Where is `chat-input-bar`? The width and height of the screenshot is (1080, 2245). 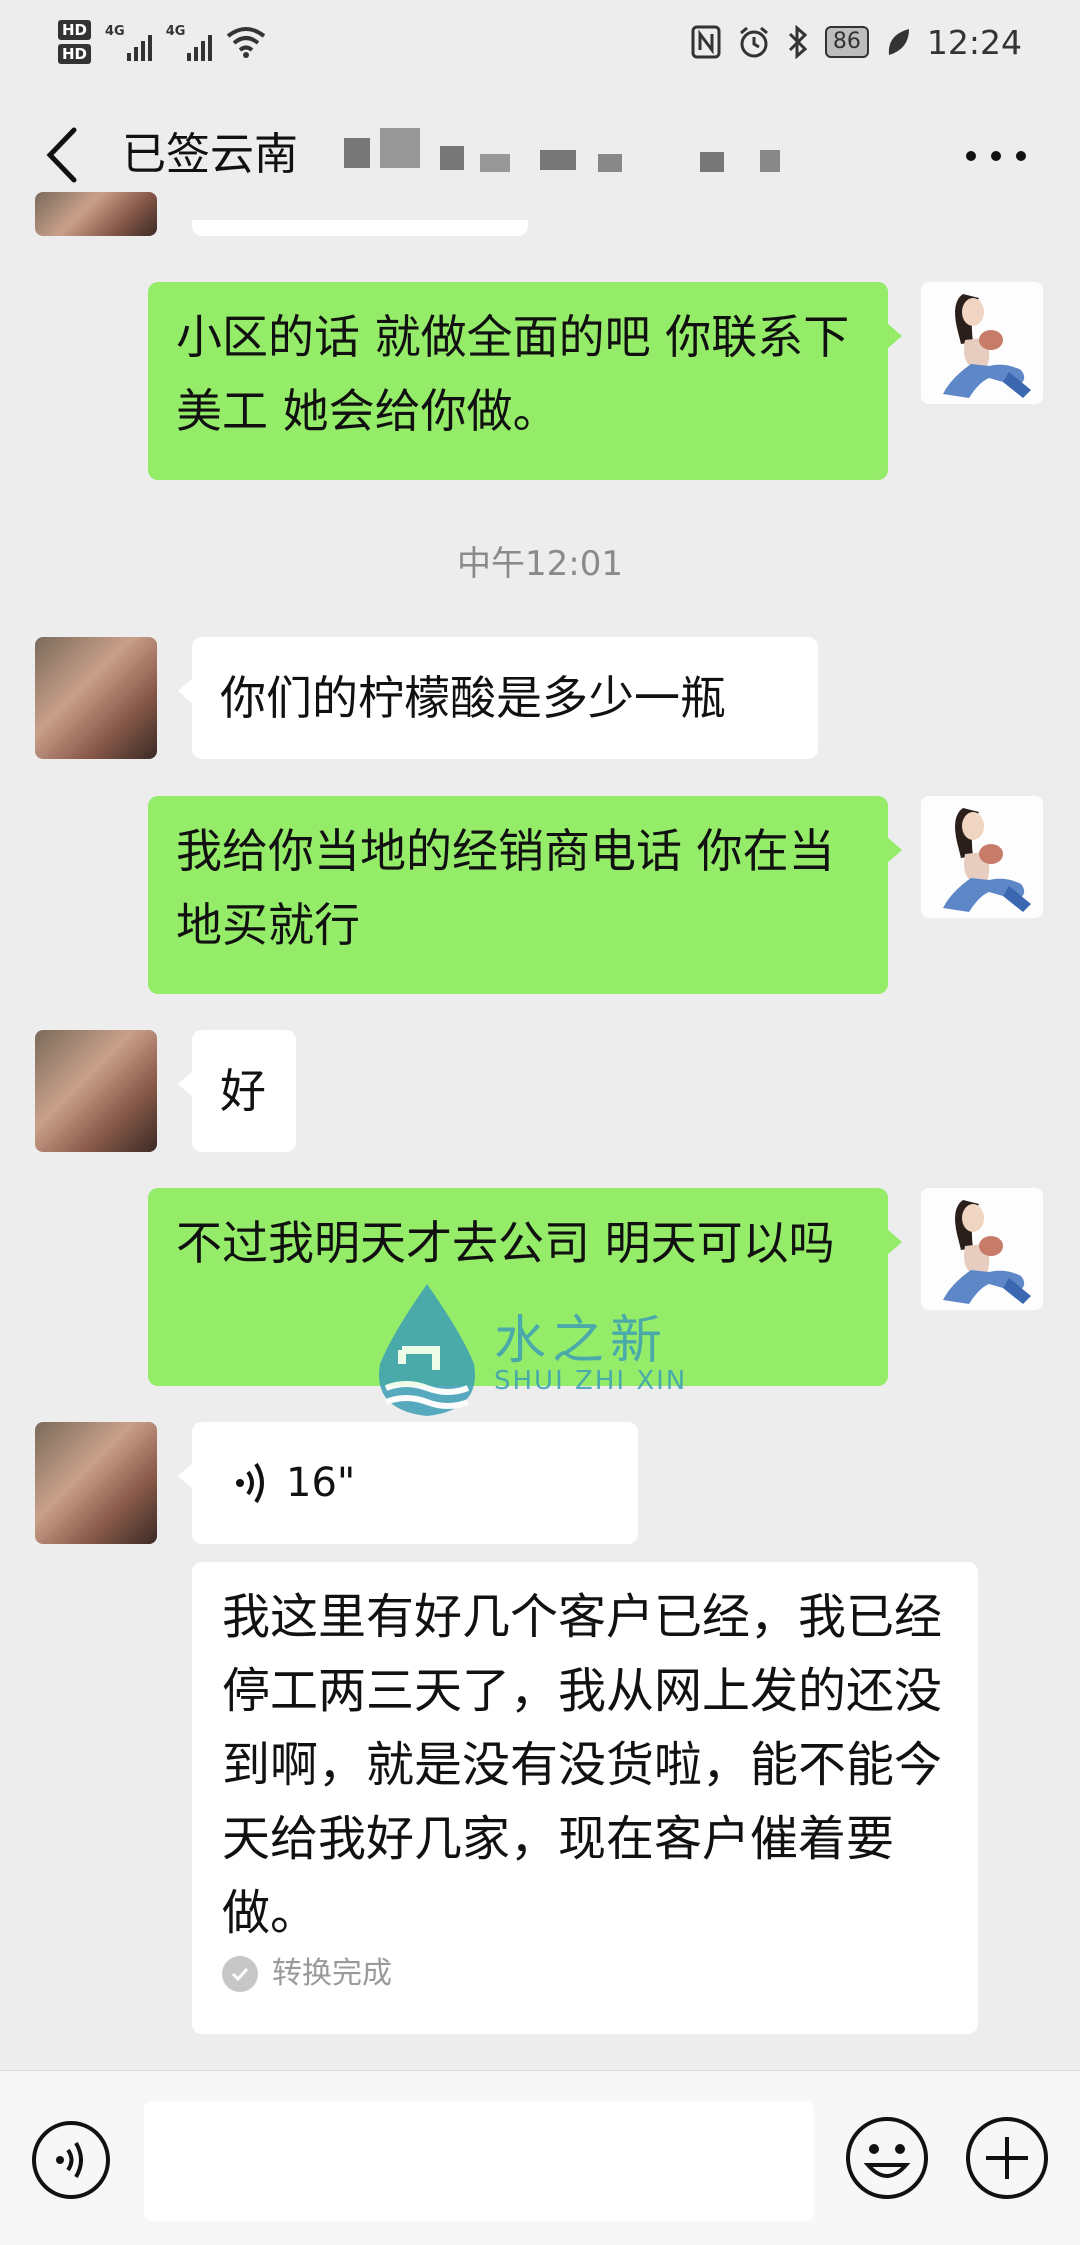
chat-input-bar is located at coordinates (540, 2157).